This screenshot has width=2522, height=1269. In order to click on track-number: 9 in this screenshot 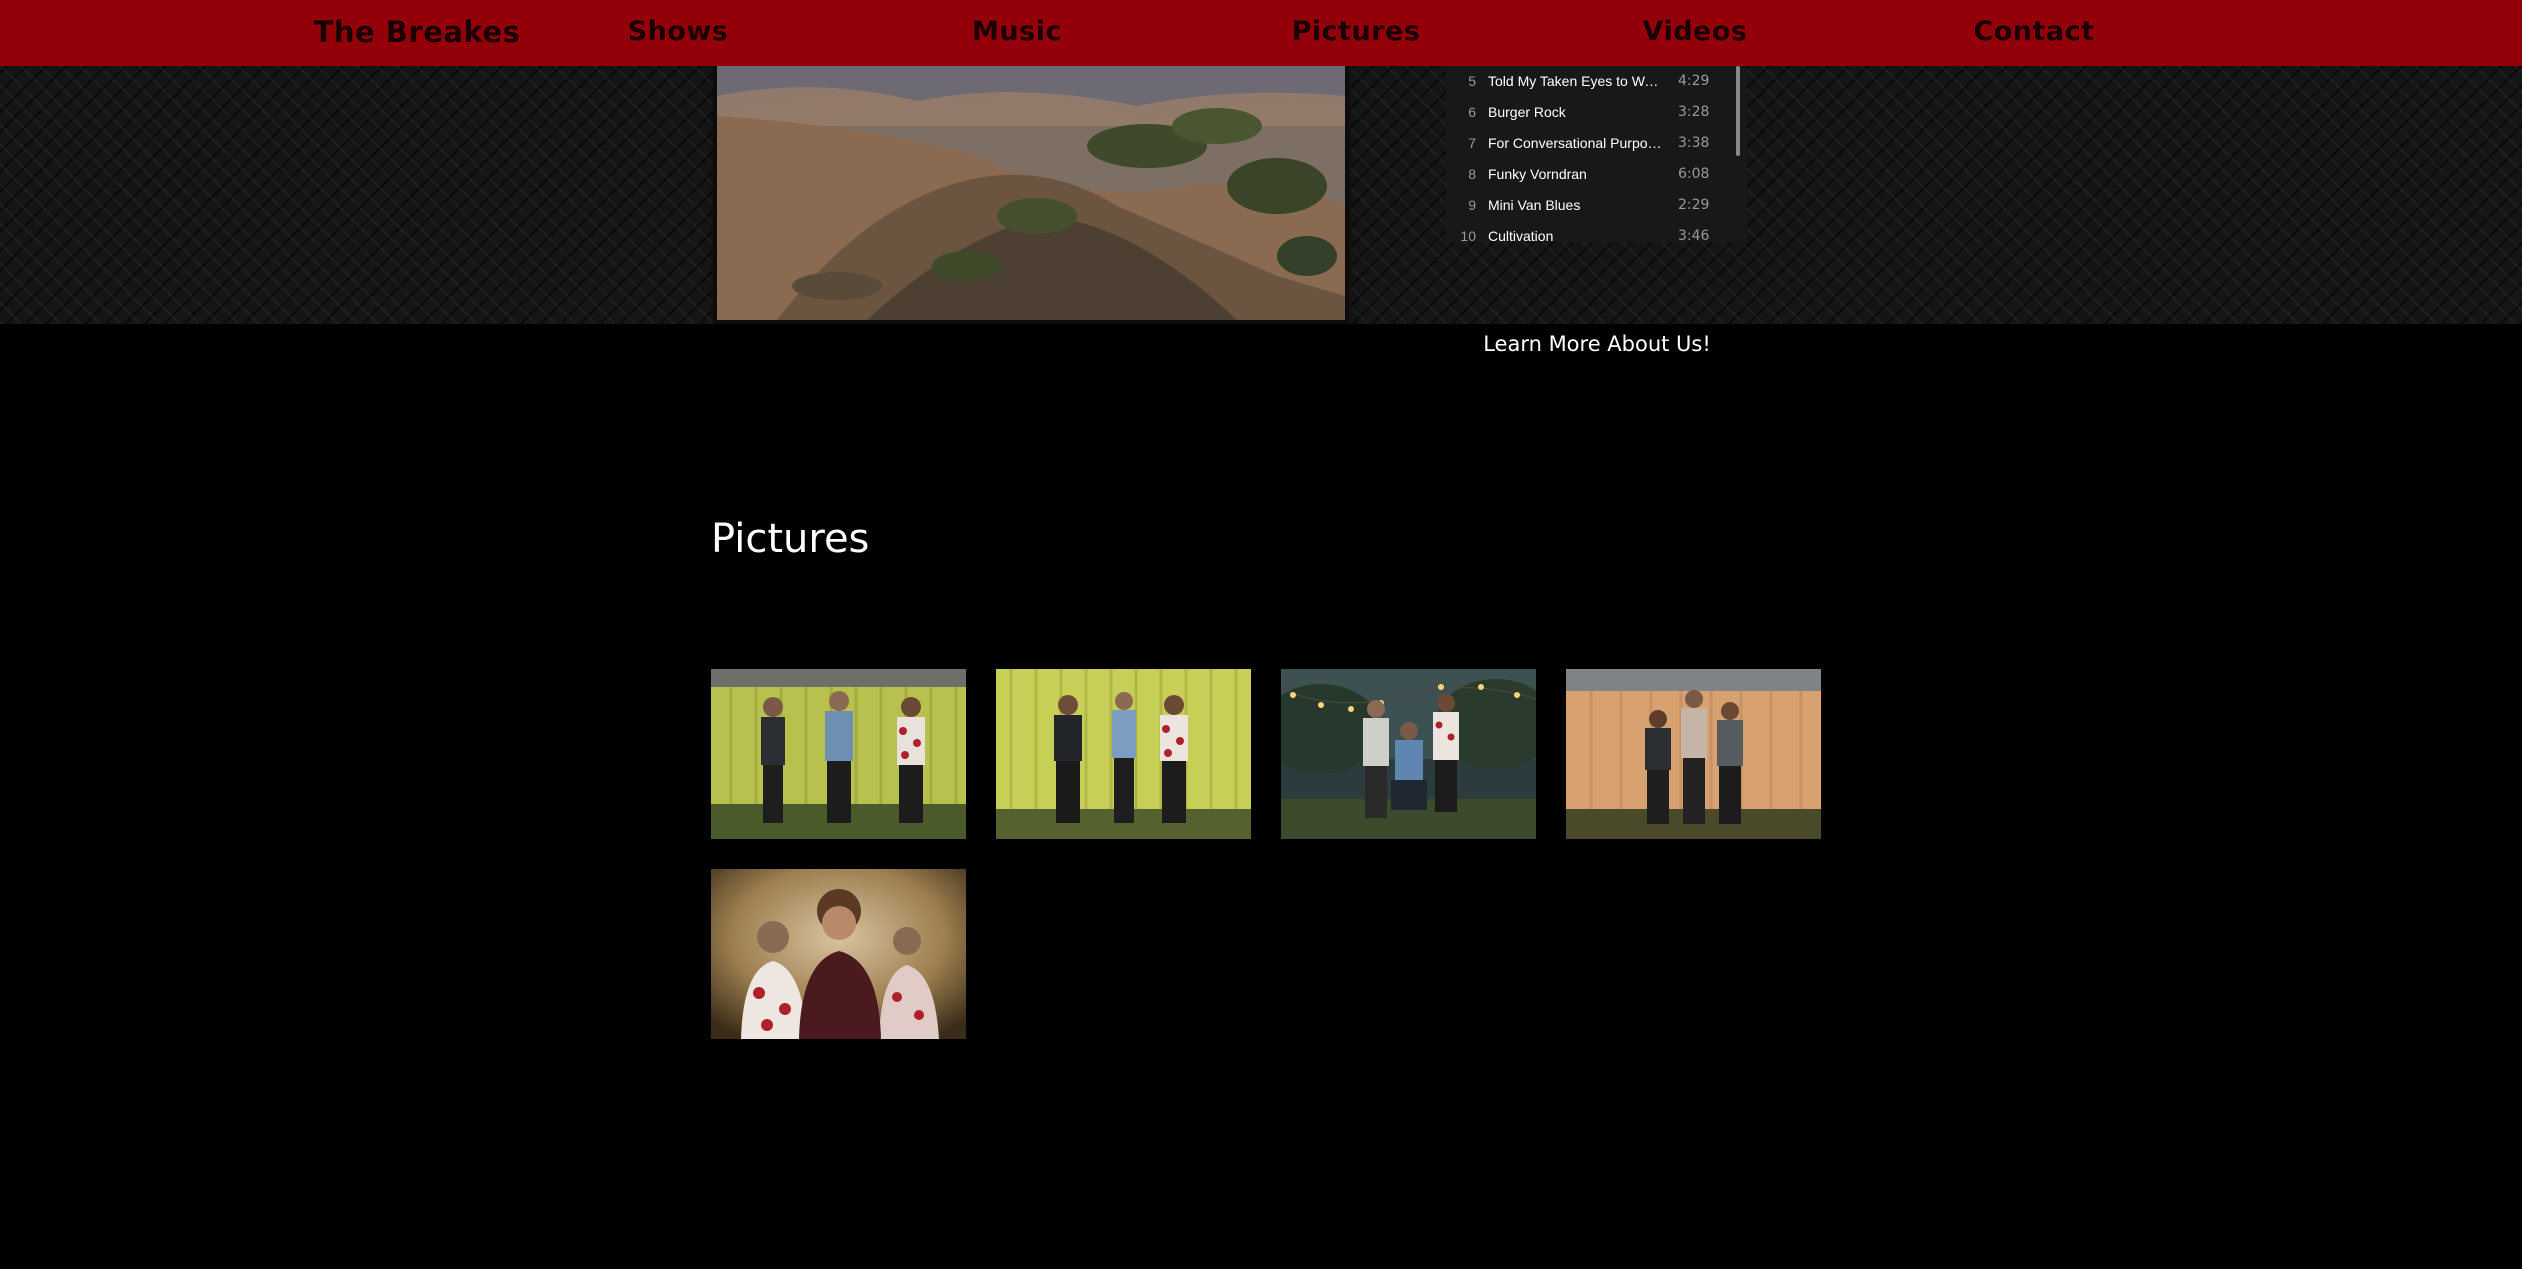, I will do `click(1472, 205)`.